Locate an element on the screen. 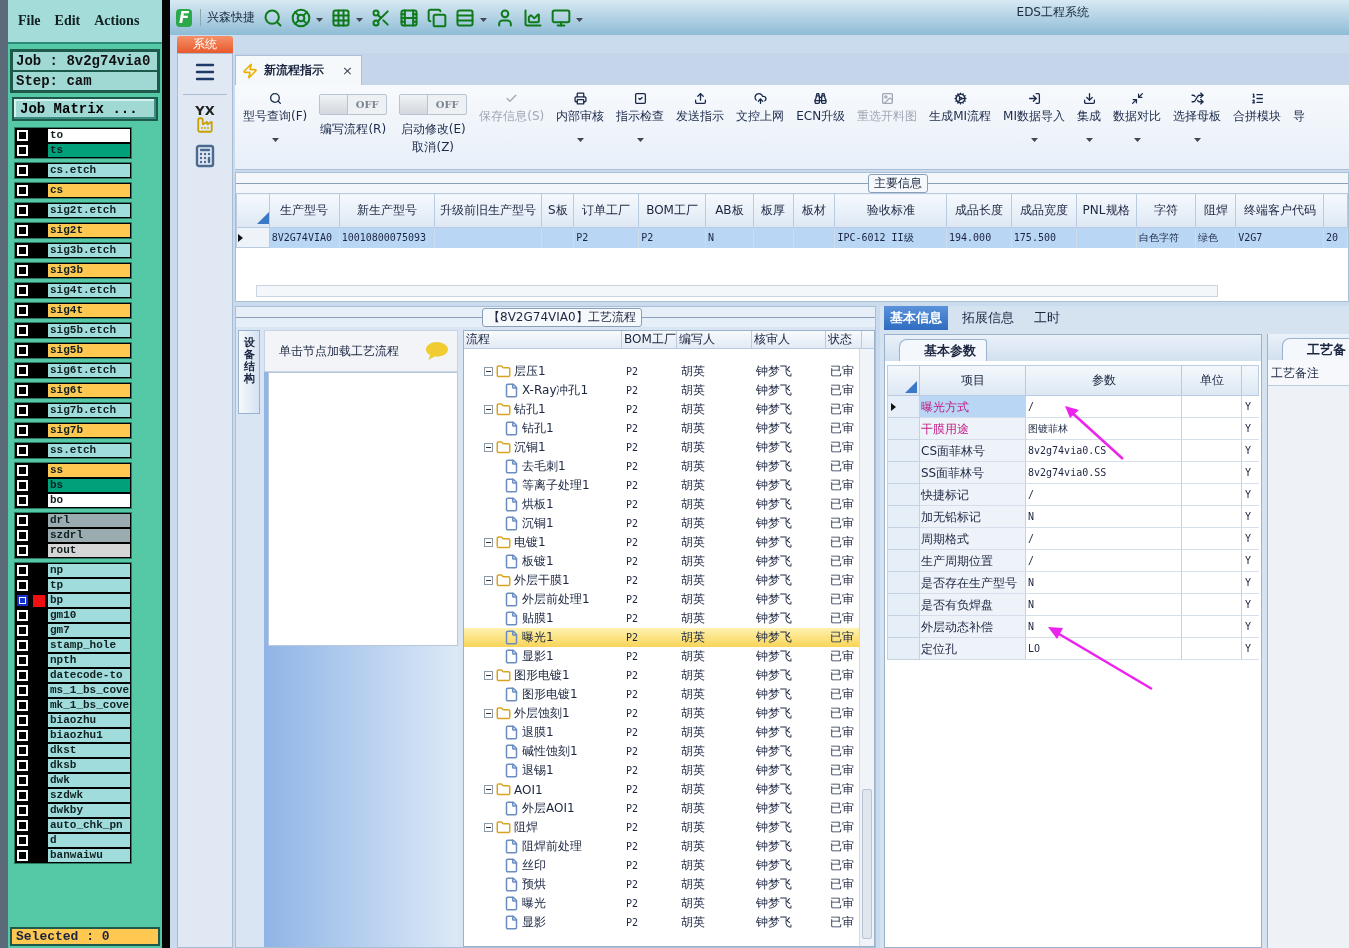  ribbon-button: 文控上网 is located at coordinates (760, 128).